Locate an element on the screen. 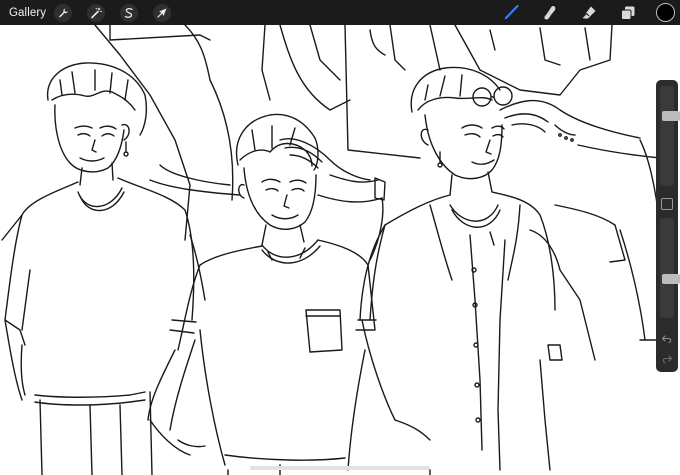 This screenshot has height=475, width=680. transform-button is located at coordinates (162, 12).